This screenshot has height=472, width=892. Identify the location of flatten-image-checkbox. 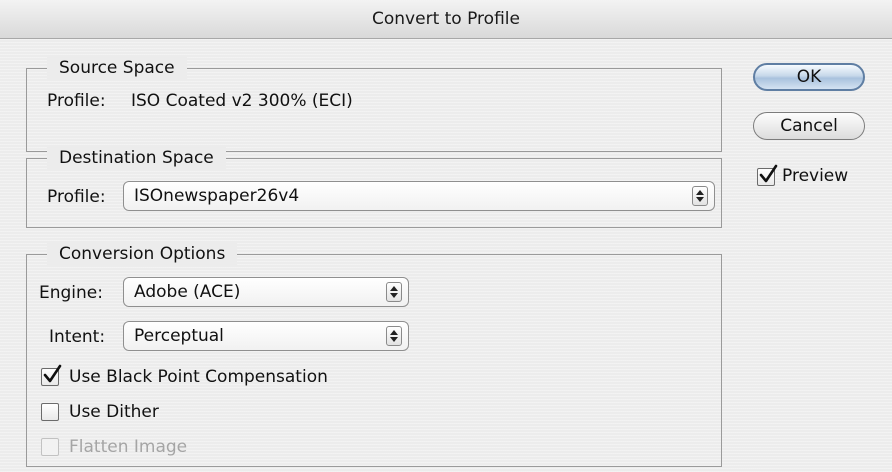
(50, 447).